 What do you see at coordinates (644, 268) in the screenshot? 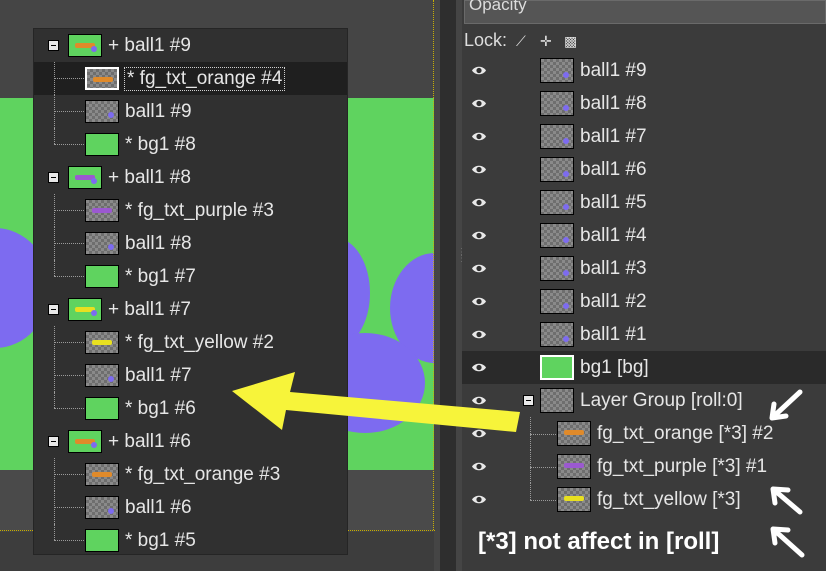
I see `layer-row: ball1 #3` at bounding box center [644, 268].